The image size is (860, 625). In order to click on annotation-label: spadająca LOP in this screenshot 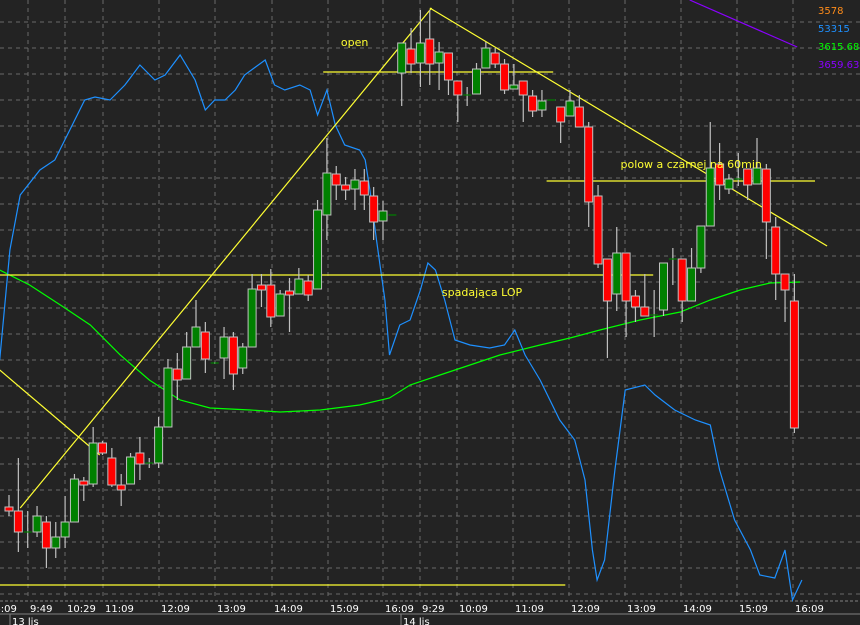, I will do `click(482, 292)`.